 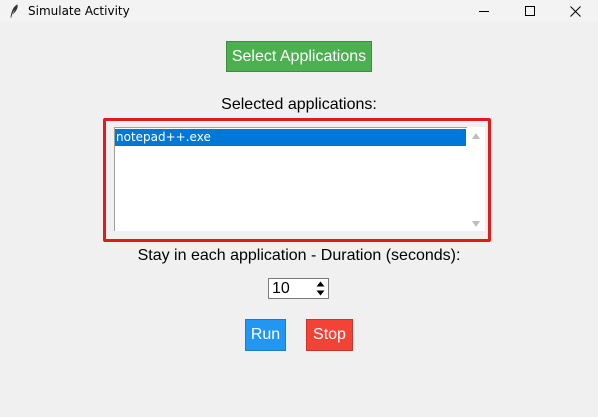 I want to click on minimize-button, so click(x=484, y=11).